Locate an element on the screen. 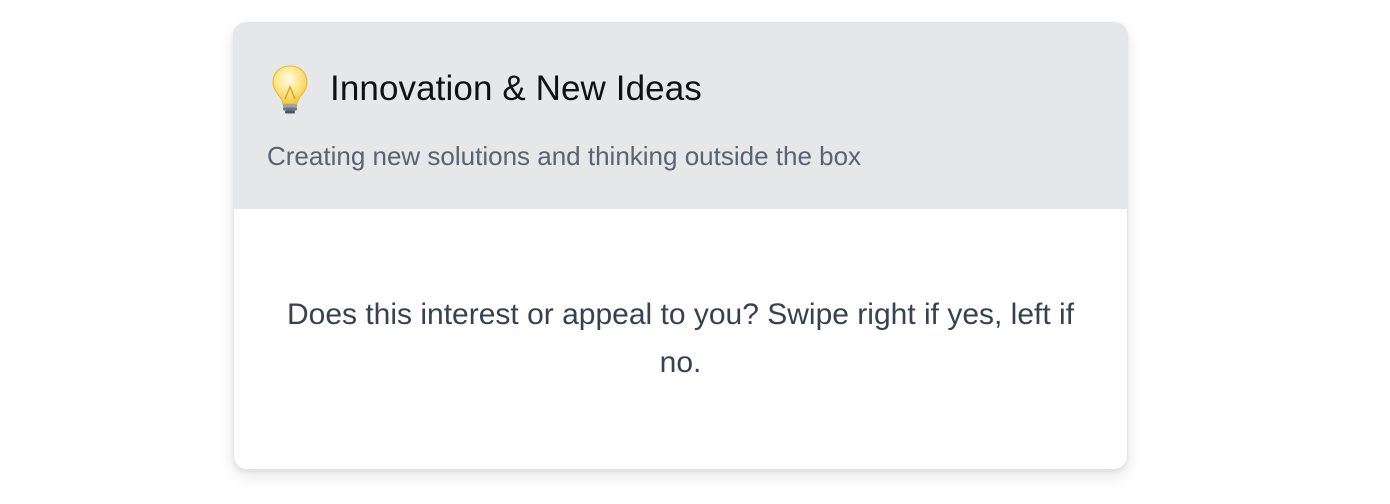  card-title-row: Innovation & New Ideas is located at coordinates (485, 89).